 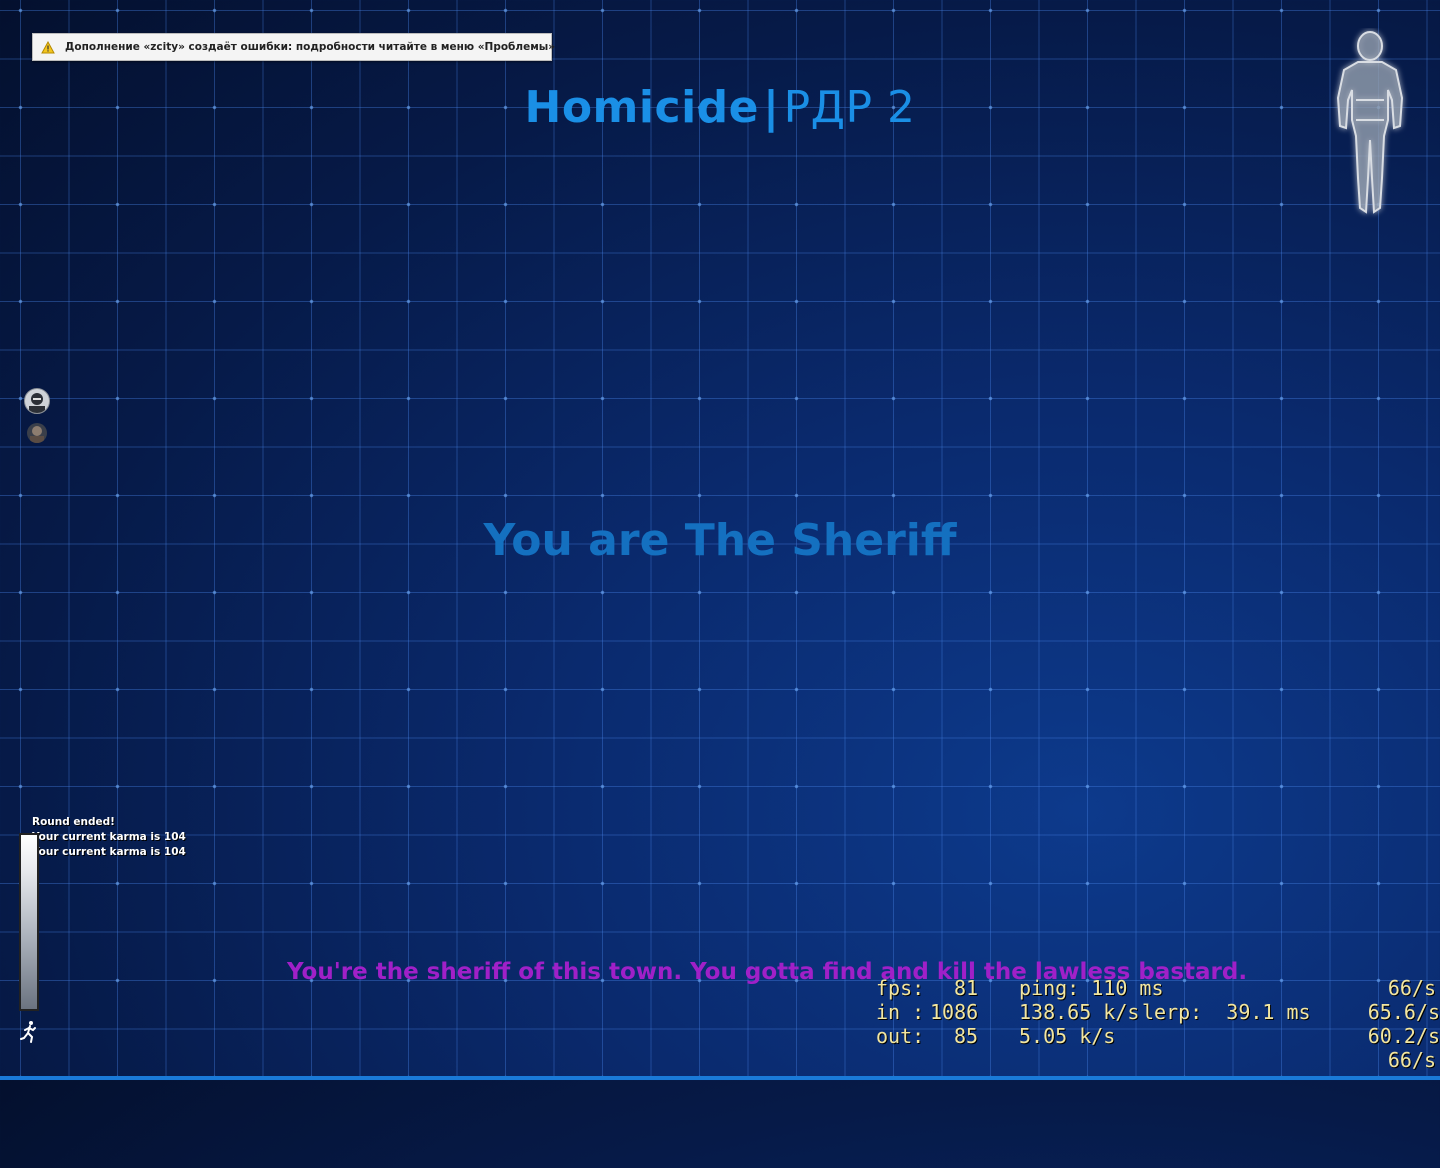 I want to click on stamina-bar, so click(x=29, y=922).